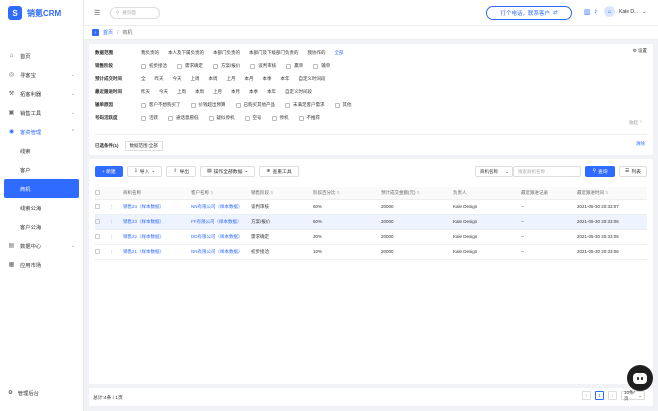  What do you see at coordinates (135, 13) in the screenshot?
I see `page-search-input: ⚲ 搜页面` at bounding box center [135, 13].